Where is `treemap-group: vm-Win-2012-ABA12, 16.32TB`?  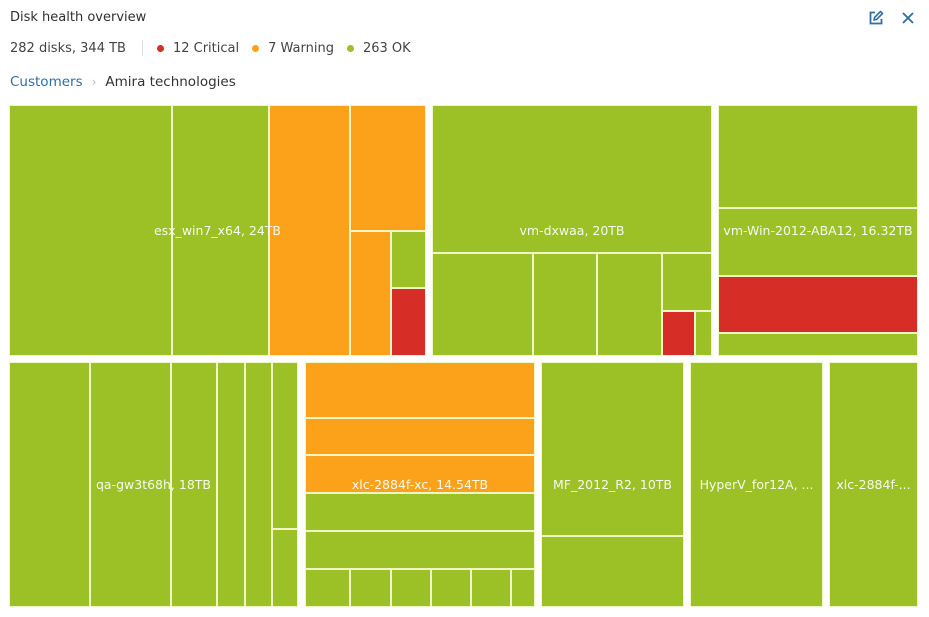 treemap-group: vm-Win-2012-ABA12, 16.32TB is located at coordinates (818, 230).